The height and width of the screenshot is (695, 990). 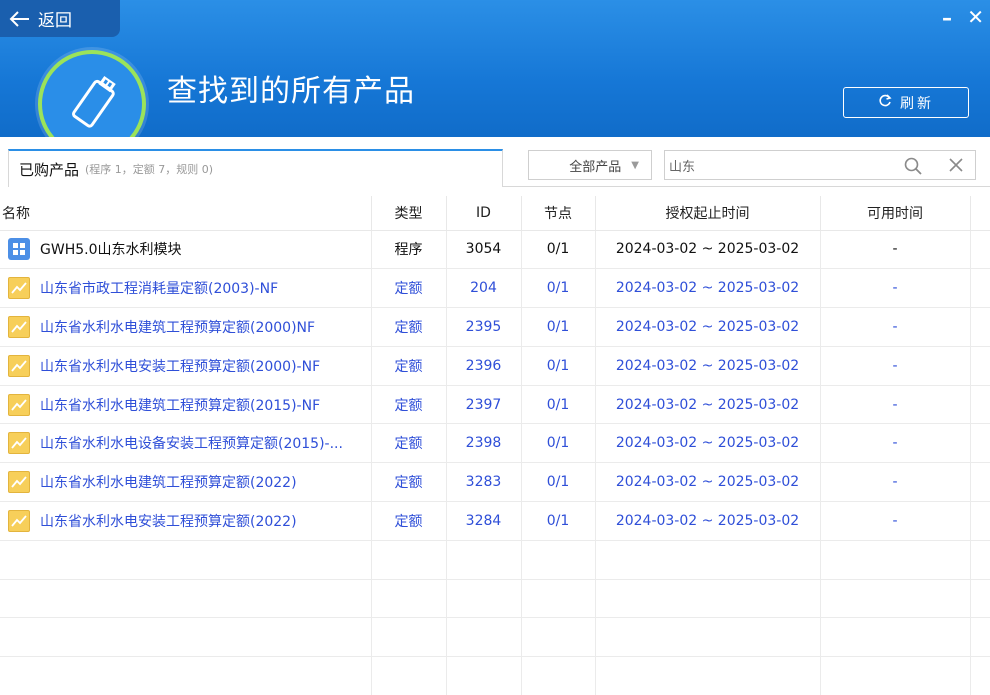 I want to click on cell-name: 山东省水利水电建筑工程预算定额(2000)NF, so click(x=186, y=327).